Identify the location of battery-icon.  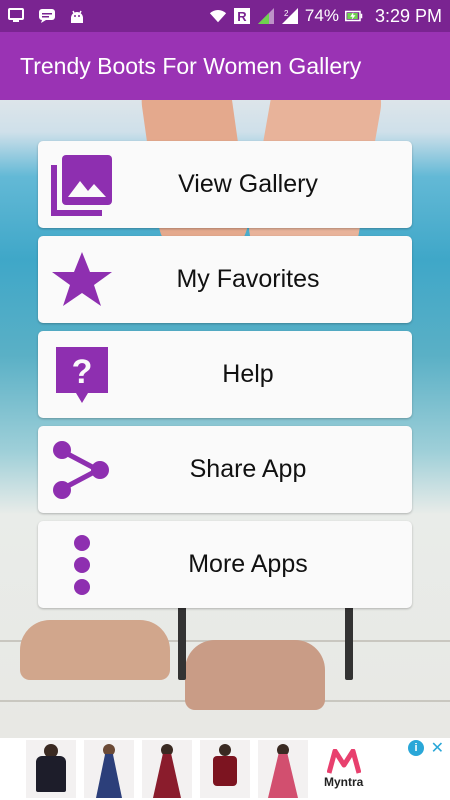
(353, 16).